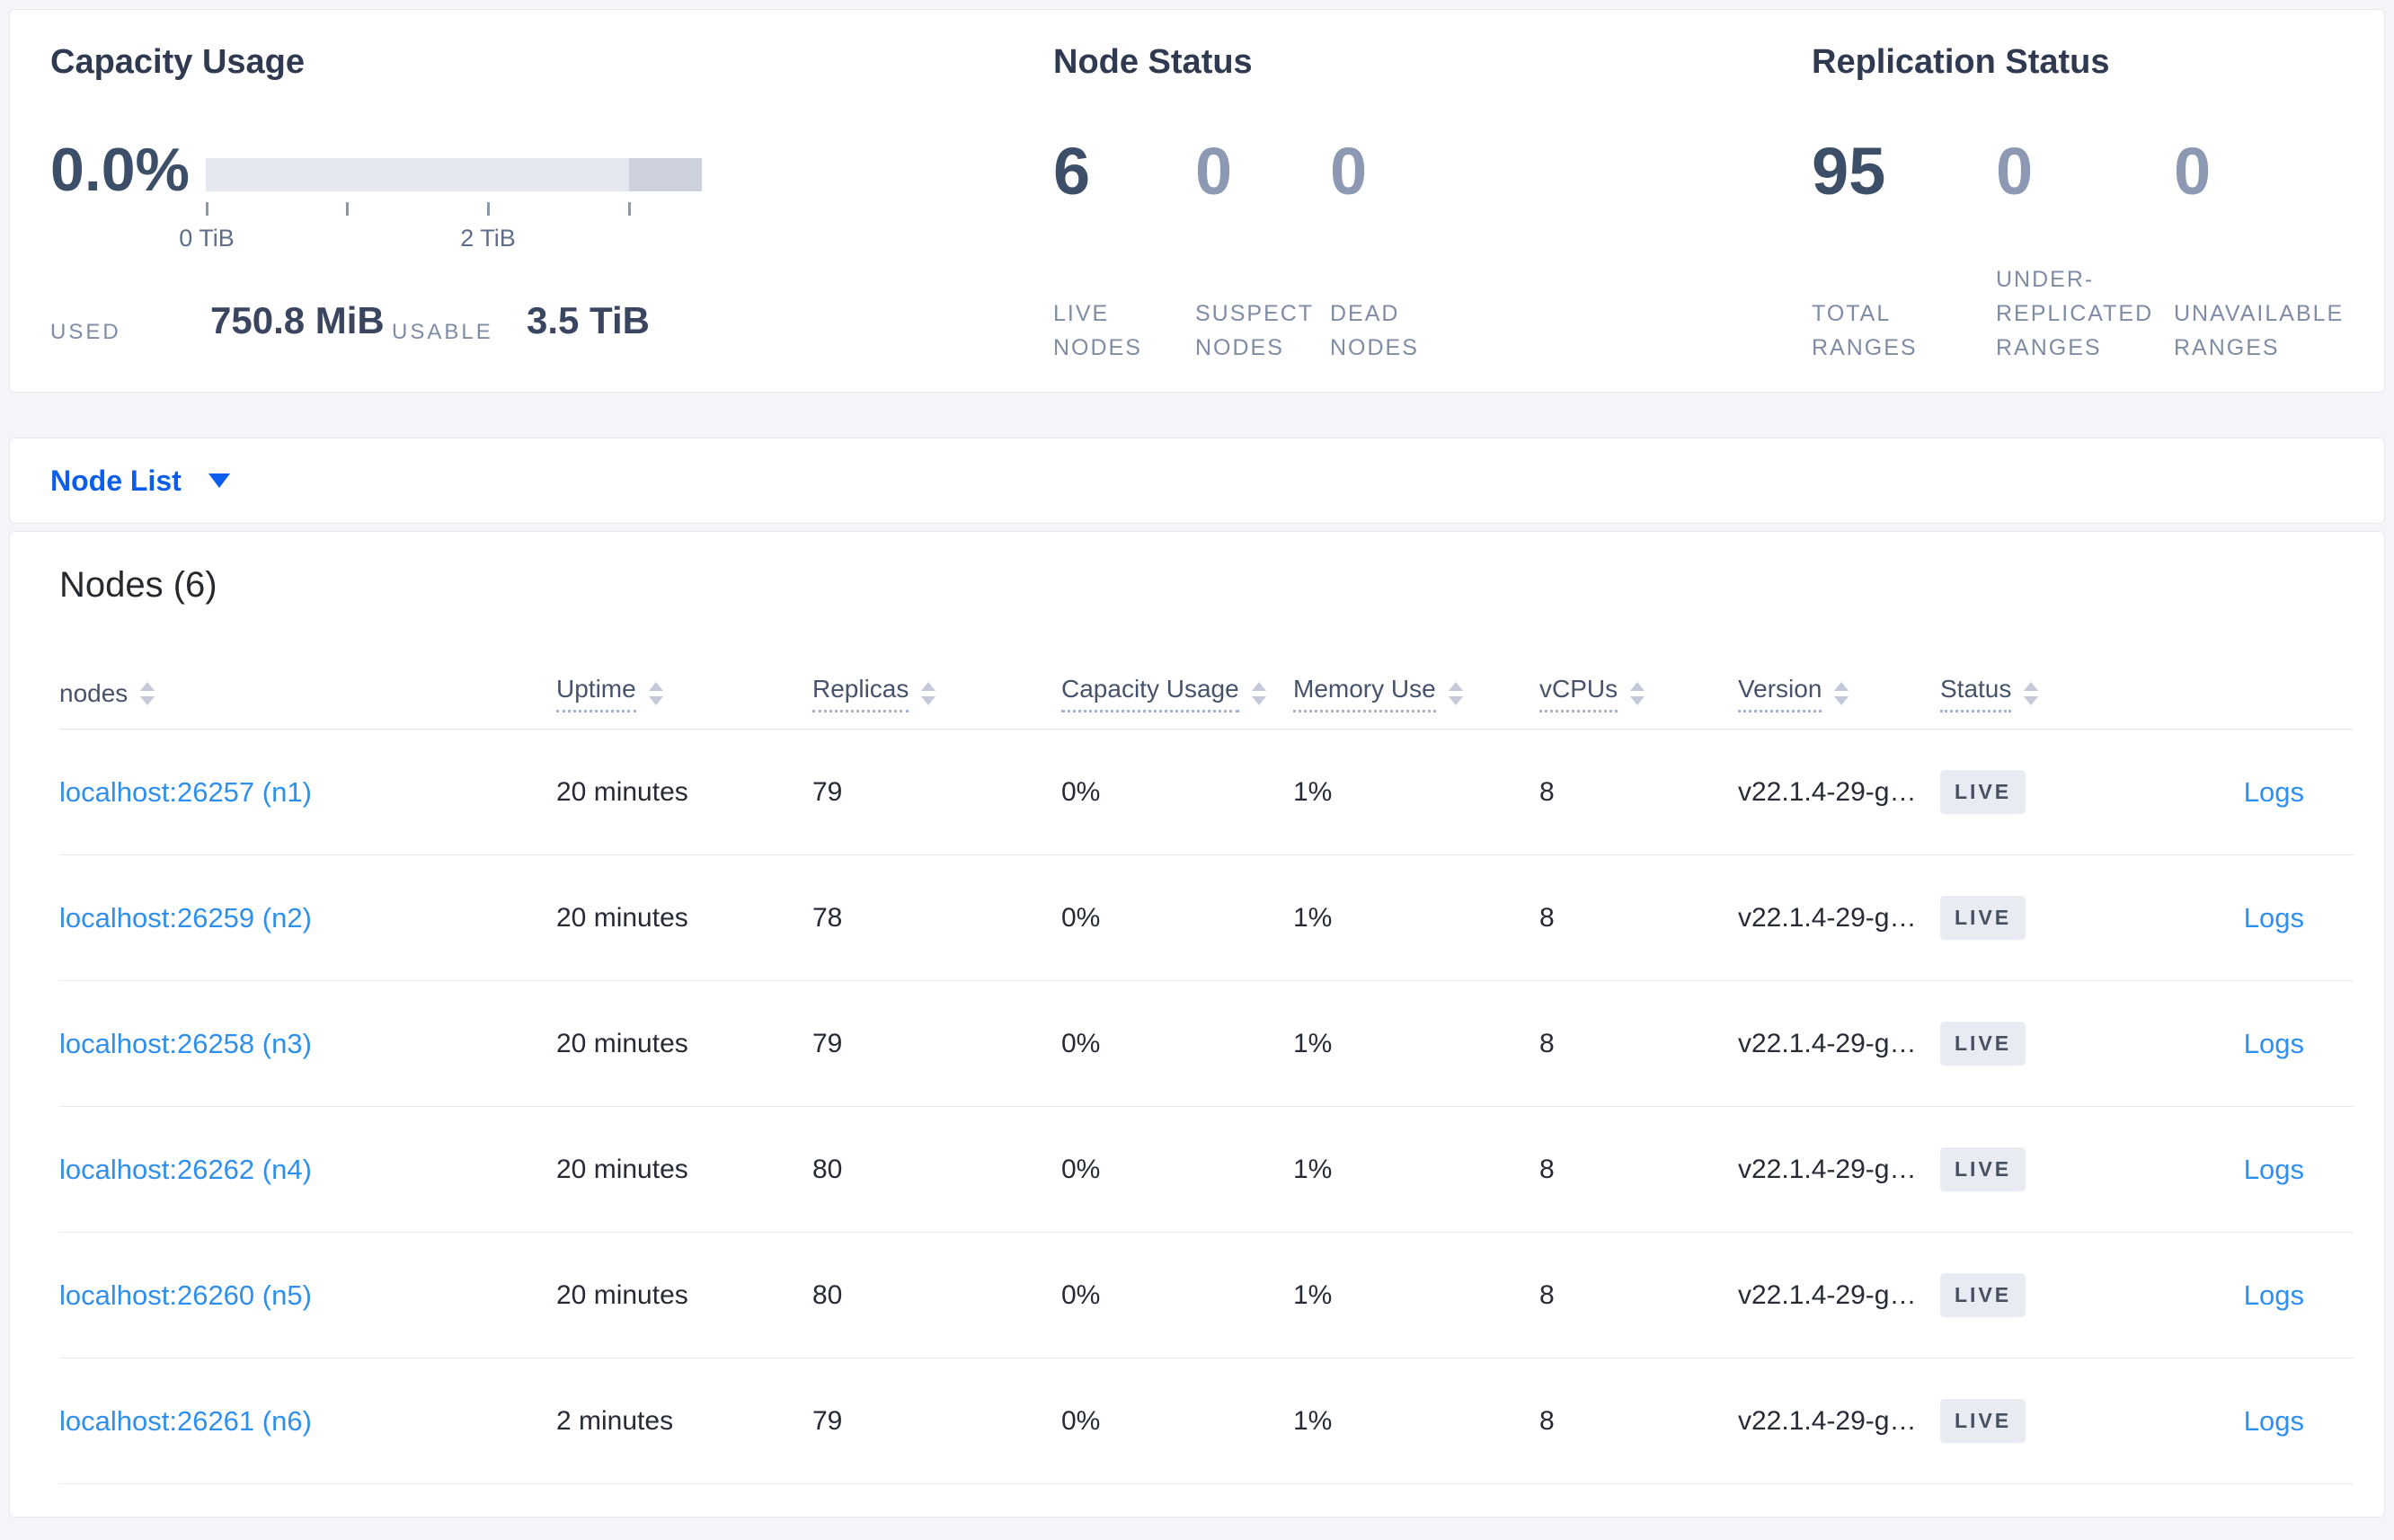 This screenshot has width=2394, height=1540. What do you see at coordinates (440, 207) in the screenshot?
I see `capacity-bar-chart: 0 TiB 2 TiB` at bounding box center [440, 207].